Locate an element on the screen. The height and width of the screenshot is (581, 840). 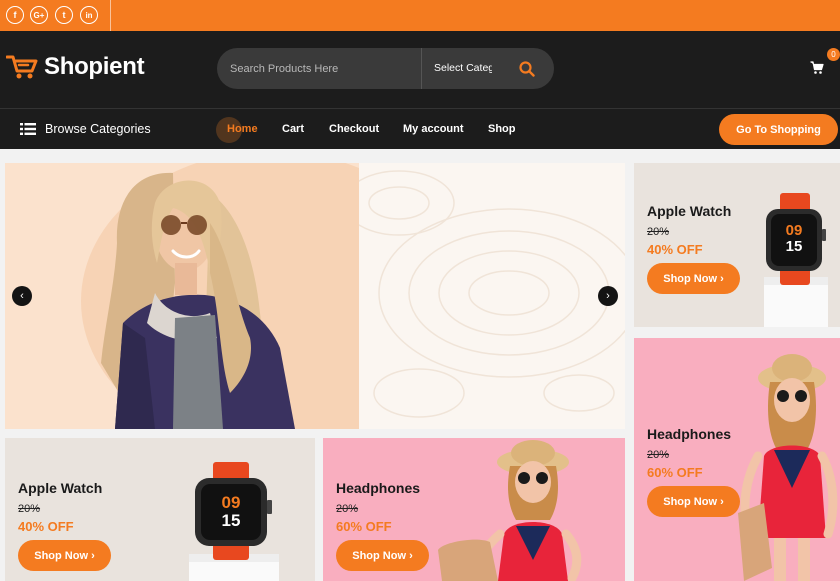
cart-icon is located at coordinates (817, 67).